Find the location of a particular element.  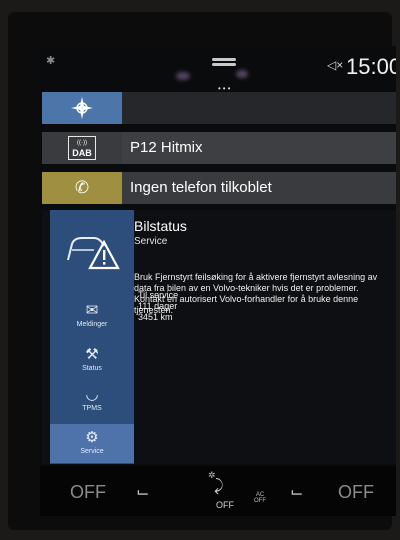

compass-icon is located at coordinates (82, 108).